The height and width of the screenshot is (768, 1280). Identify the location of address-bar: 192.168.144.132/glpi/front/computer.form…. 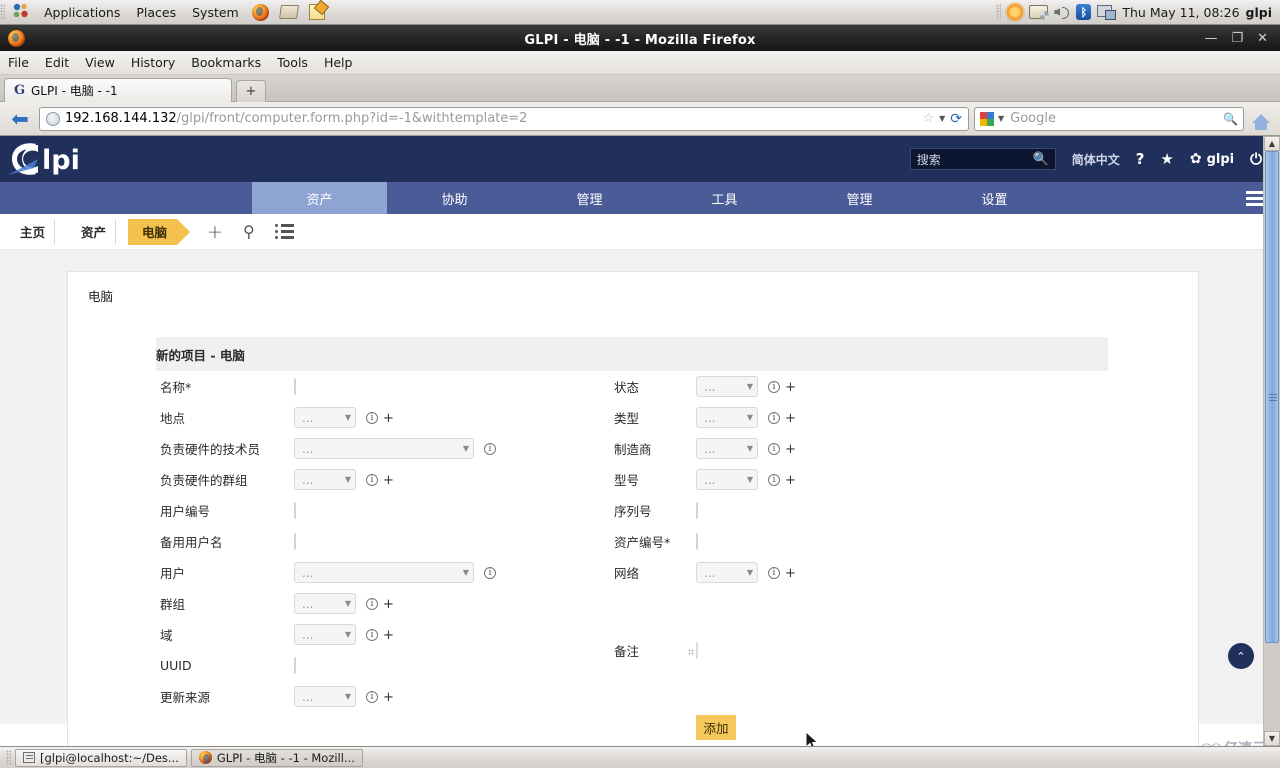
(504, 118).